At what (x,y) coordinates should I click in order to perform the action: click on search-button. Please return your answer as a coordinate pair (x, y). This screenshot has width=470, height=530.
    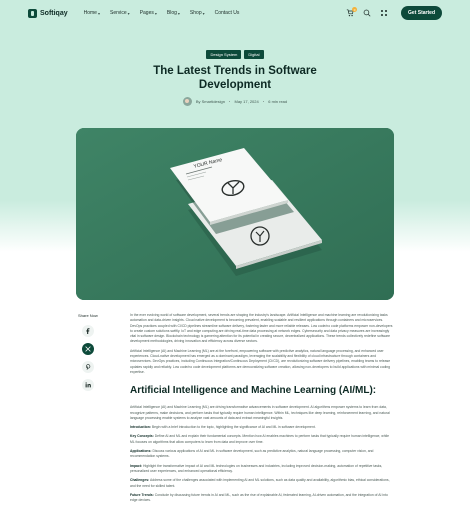
    Looking at the image, I should click on (367, 13).